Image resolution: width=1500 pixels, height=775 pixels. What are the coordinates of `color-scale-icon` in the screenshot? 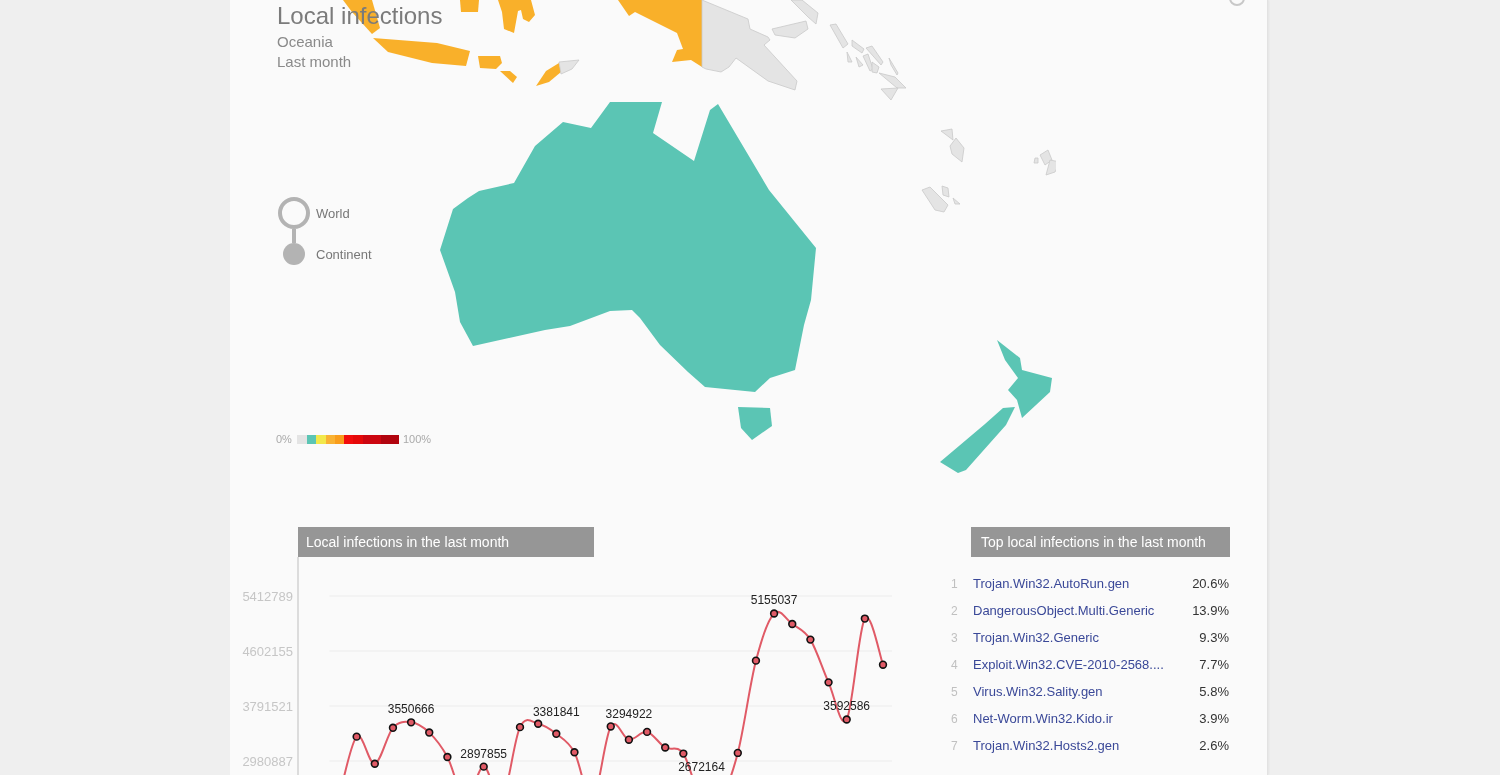 It's located at (347, 439).